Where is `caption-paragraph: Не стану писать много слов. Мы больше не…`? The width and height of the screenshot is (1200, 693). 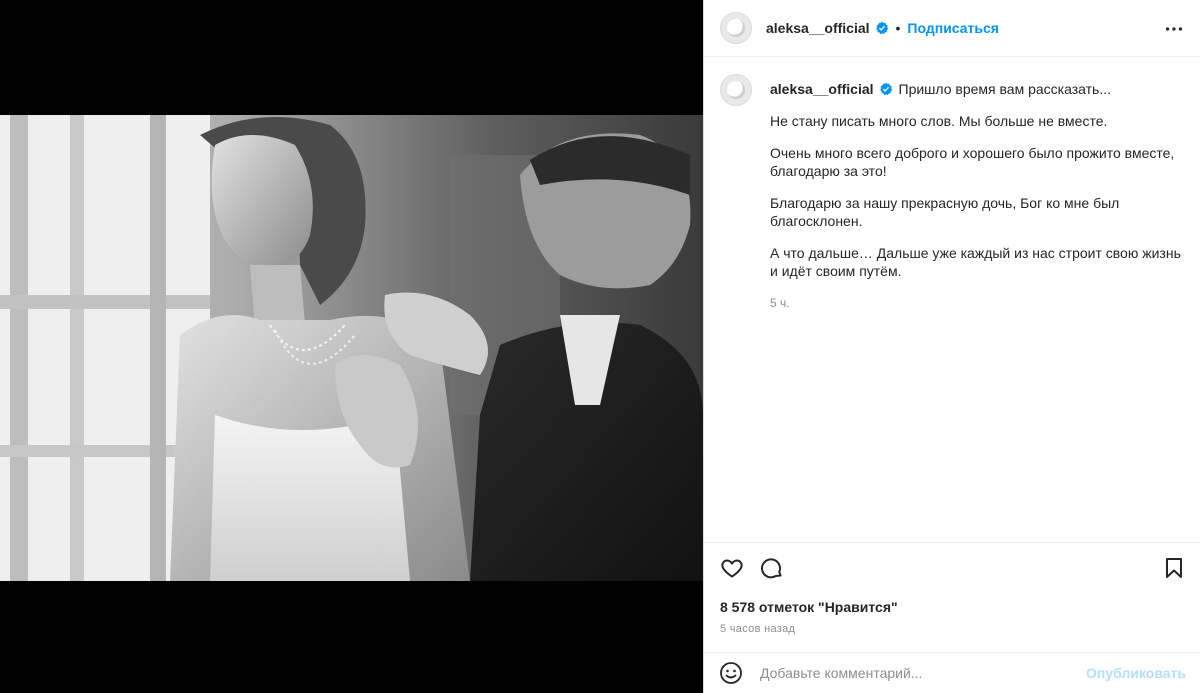
caption-paragraph: Не стану писать много слов. Мы больше не… is located at coordinates (939, 121).